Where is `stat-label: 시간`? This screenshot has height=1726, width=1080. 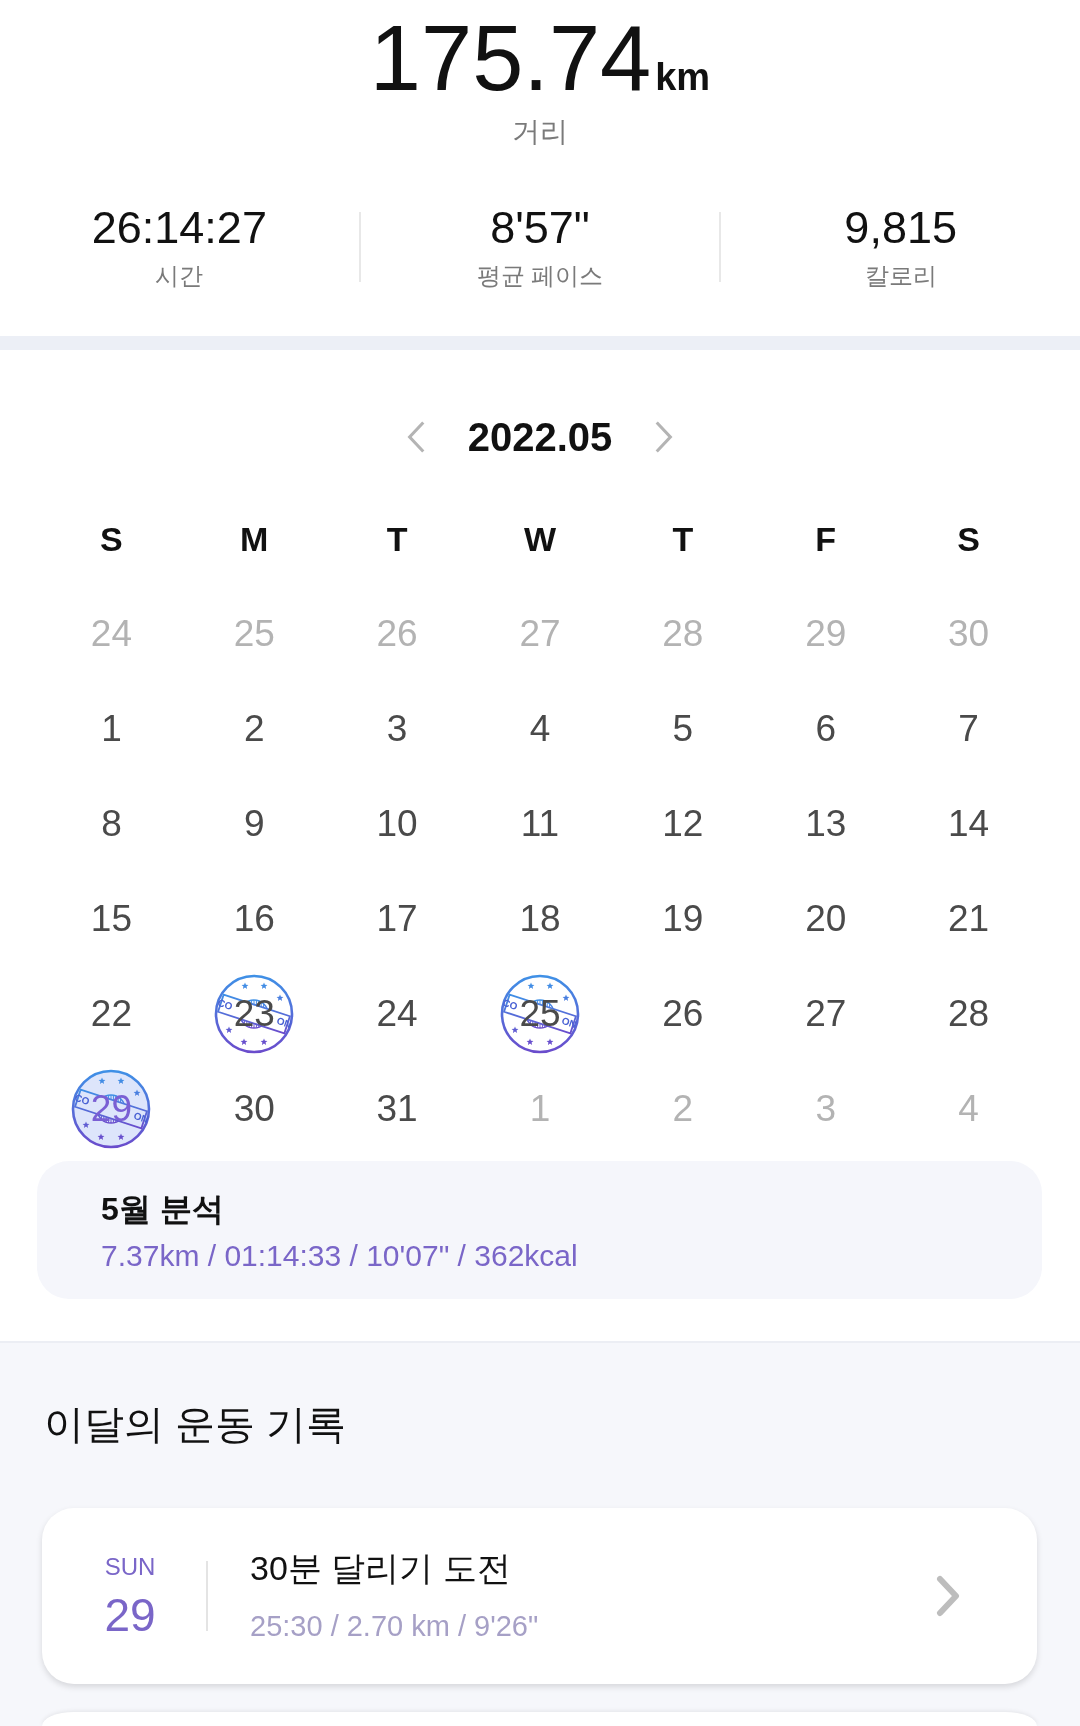 stat-label: 시간 is located at coordinates (179, 276).